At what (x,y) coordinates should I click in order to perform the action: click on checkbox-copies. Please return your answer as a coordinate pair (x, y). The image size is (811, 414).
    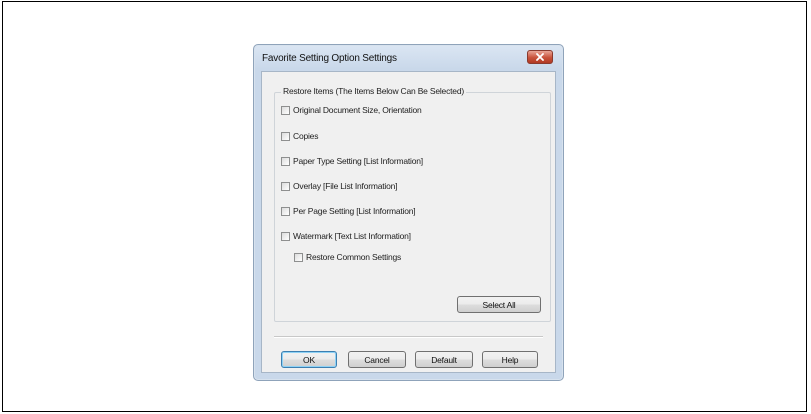
    Looking at the image, I should click on (285, 136).